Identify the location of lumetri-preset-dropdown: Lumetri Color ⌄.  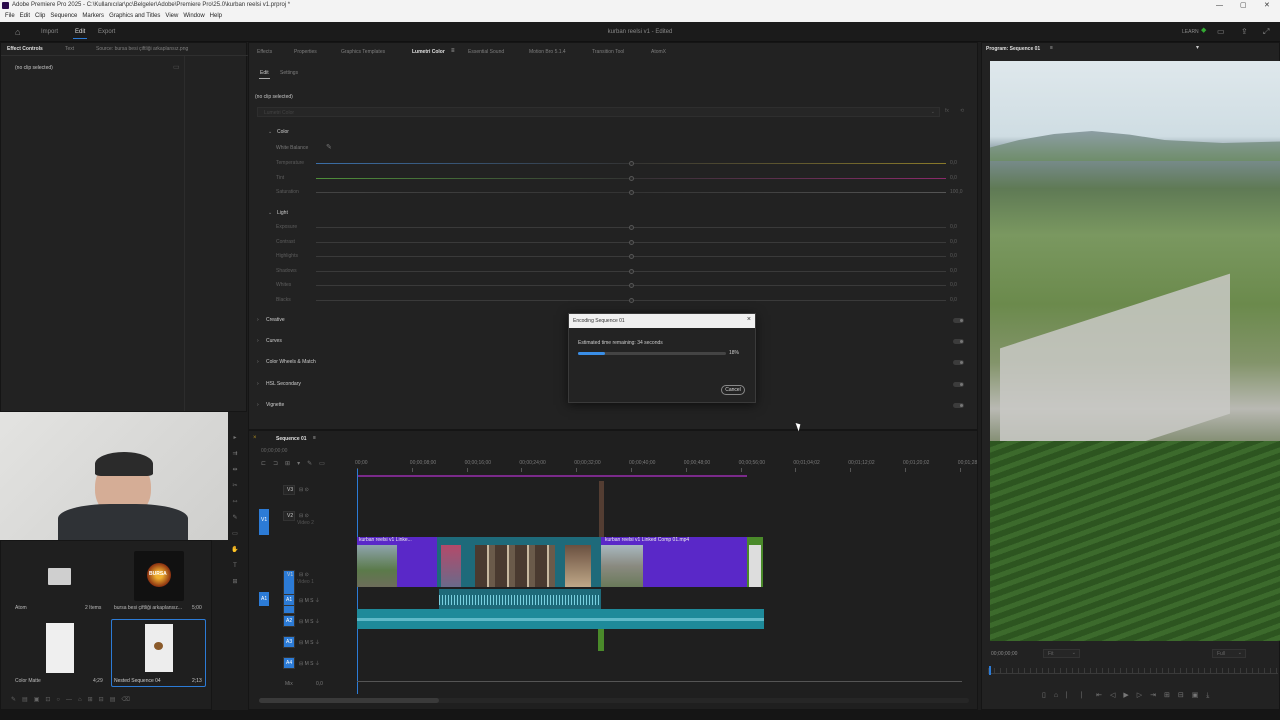
(598, 112).